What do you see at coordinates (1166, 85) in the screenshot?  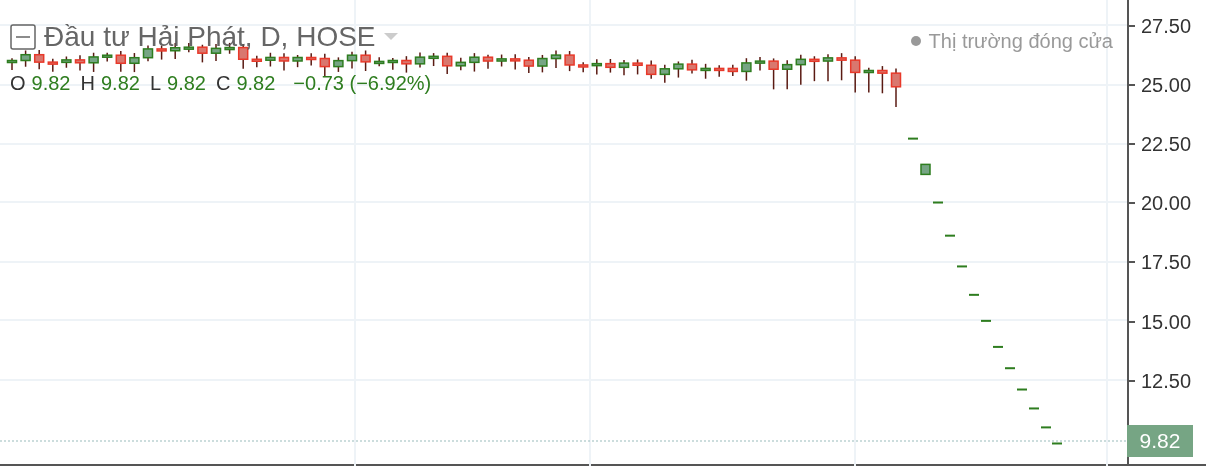 I see `axis-label: 25.00` at bounding box center [1166, 85].